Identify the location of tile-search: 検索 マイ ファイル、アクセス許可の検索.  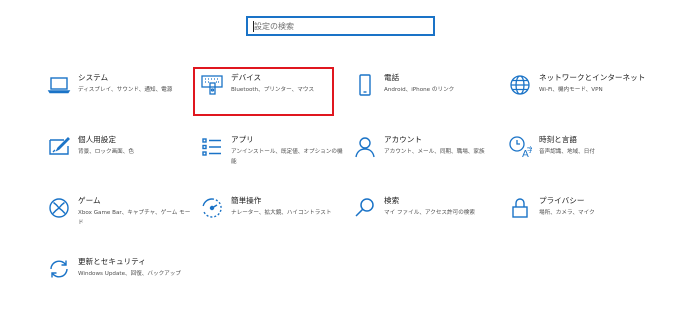
(423, 219).